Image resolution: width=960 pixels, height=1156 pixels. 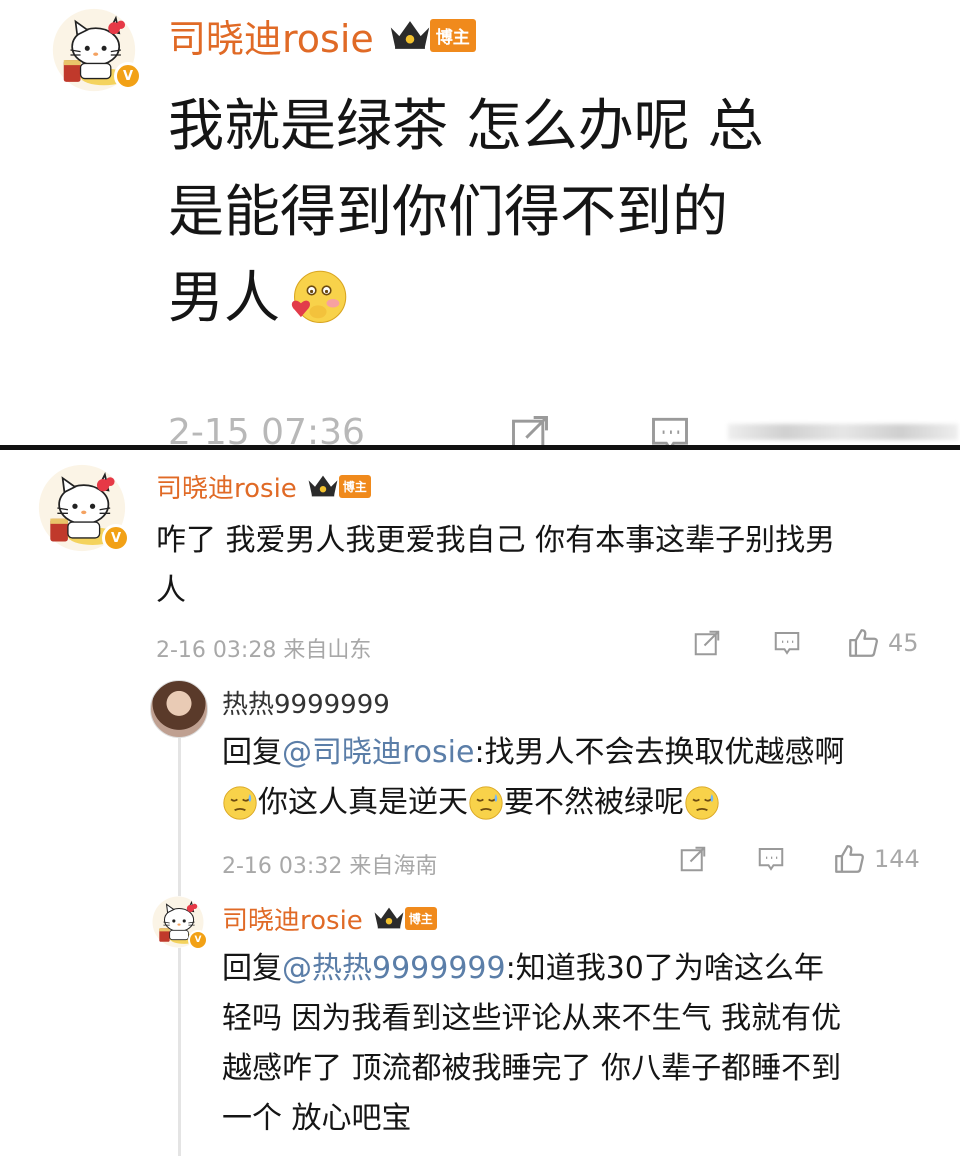 I want to click on like-button: 144, so click(x=876, y=859).